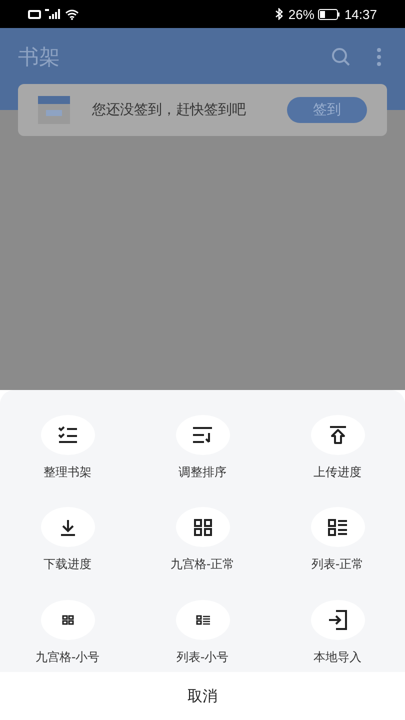 The image size is (405, 720). I want to click on clock-time: 14:37, so click(360, 14).